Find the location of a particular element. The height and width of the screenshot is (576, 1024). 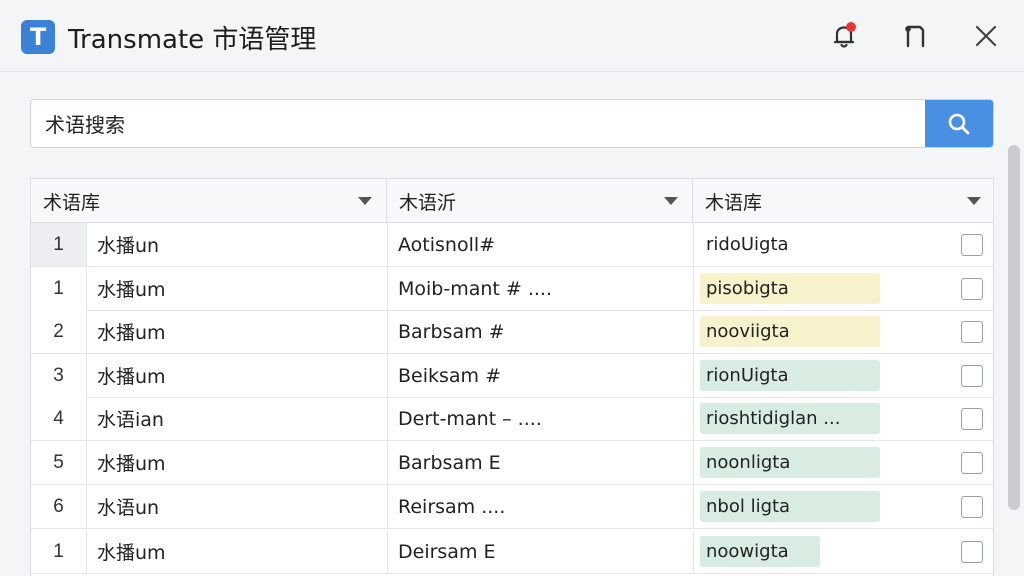

column-header-term-base-2: 木语库 is located at coordinates (843, 201).